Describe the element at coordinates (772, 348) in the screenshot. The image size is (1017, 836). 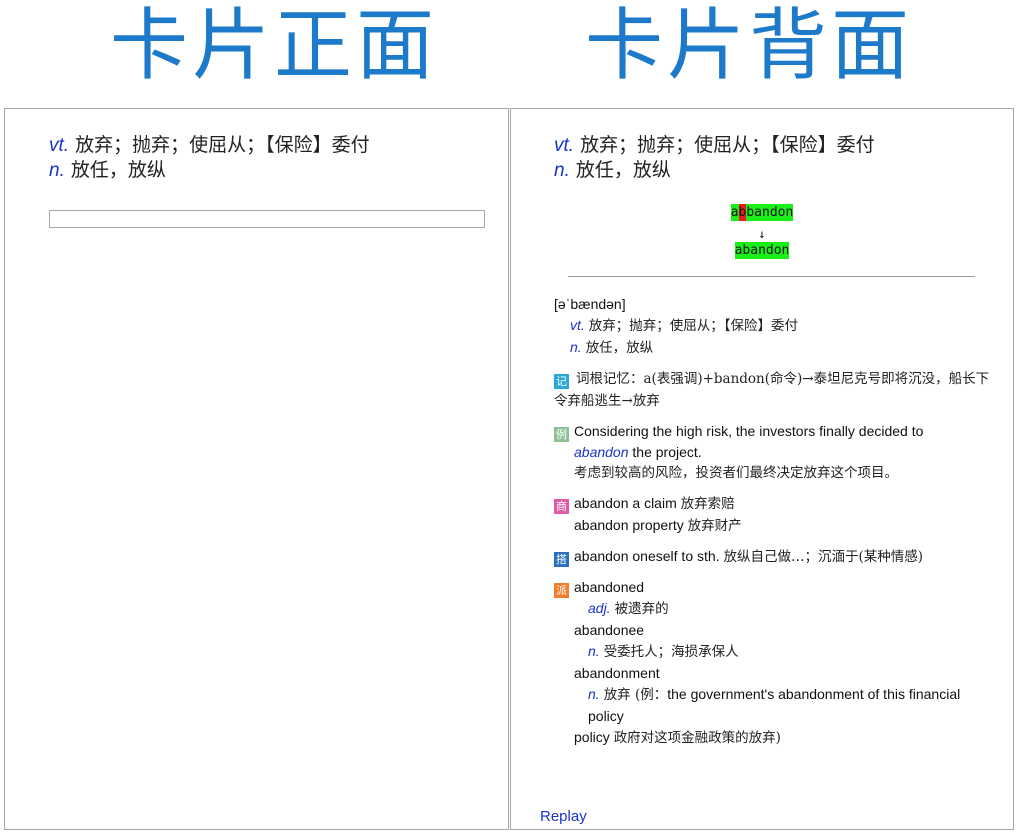
I see `detail-def-n: n. 放任，放纵` at that location.